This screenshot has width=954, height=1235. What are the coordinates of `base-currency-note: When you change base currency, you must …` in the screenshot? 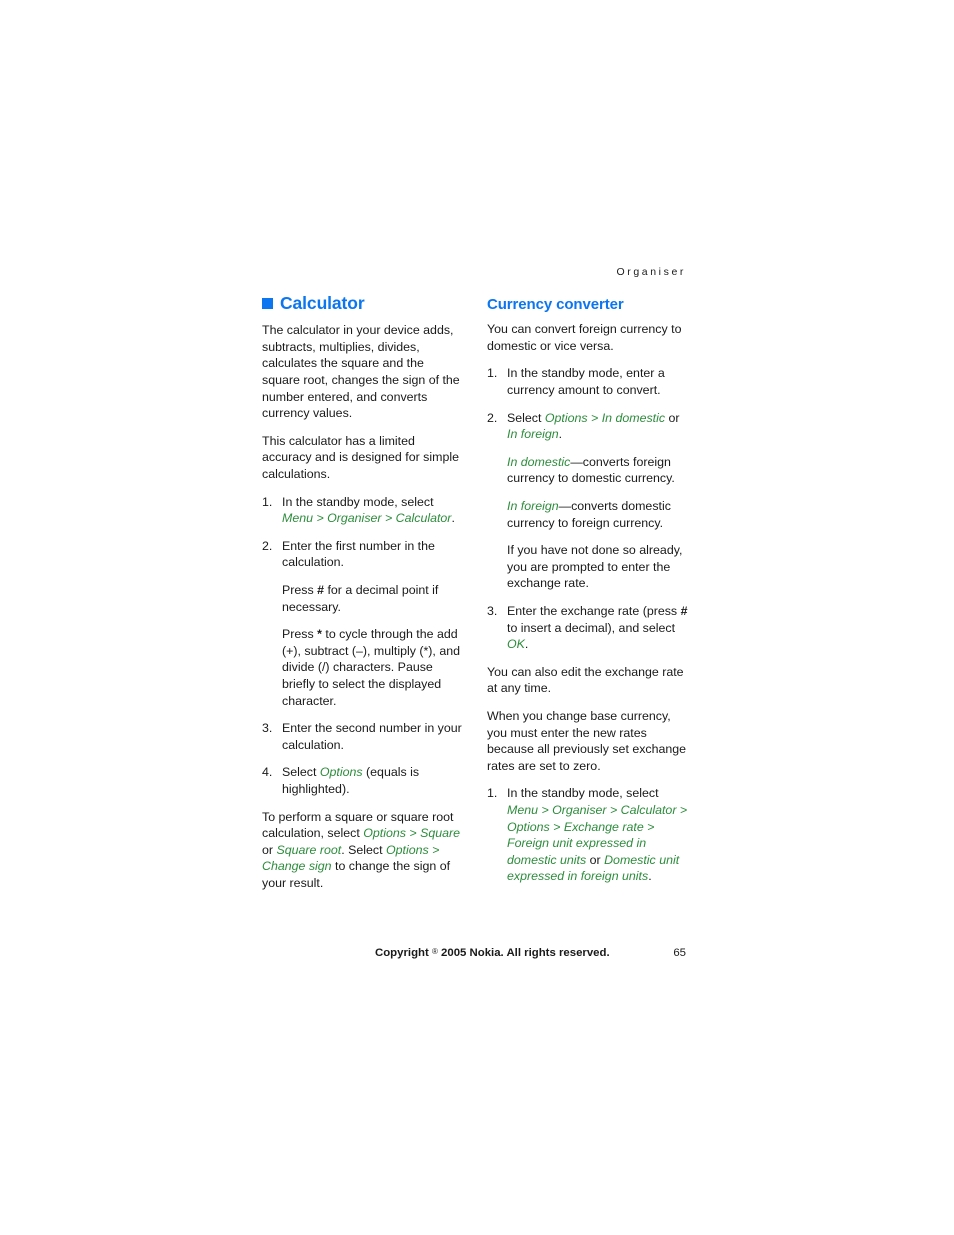 It's located at (587, 740).